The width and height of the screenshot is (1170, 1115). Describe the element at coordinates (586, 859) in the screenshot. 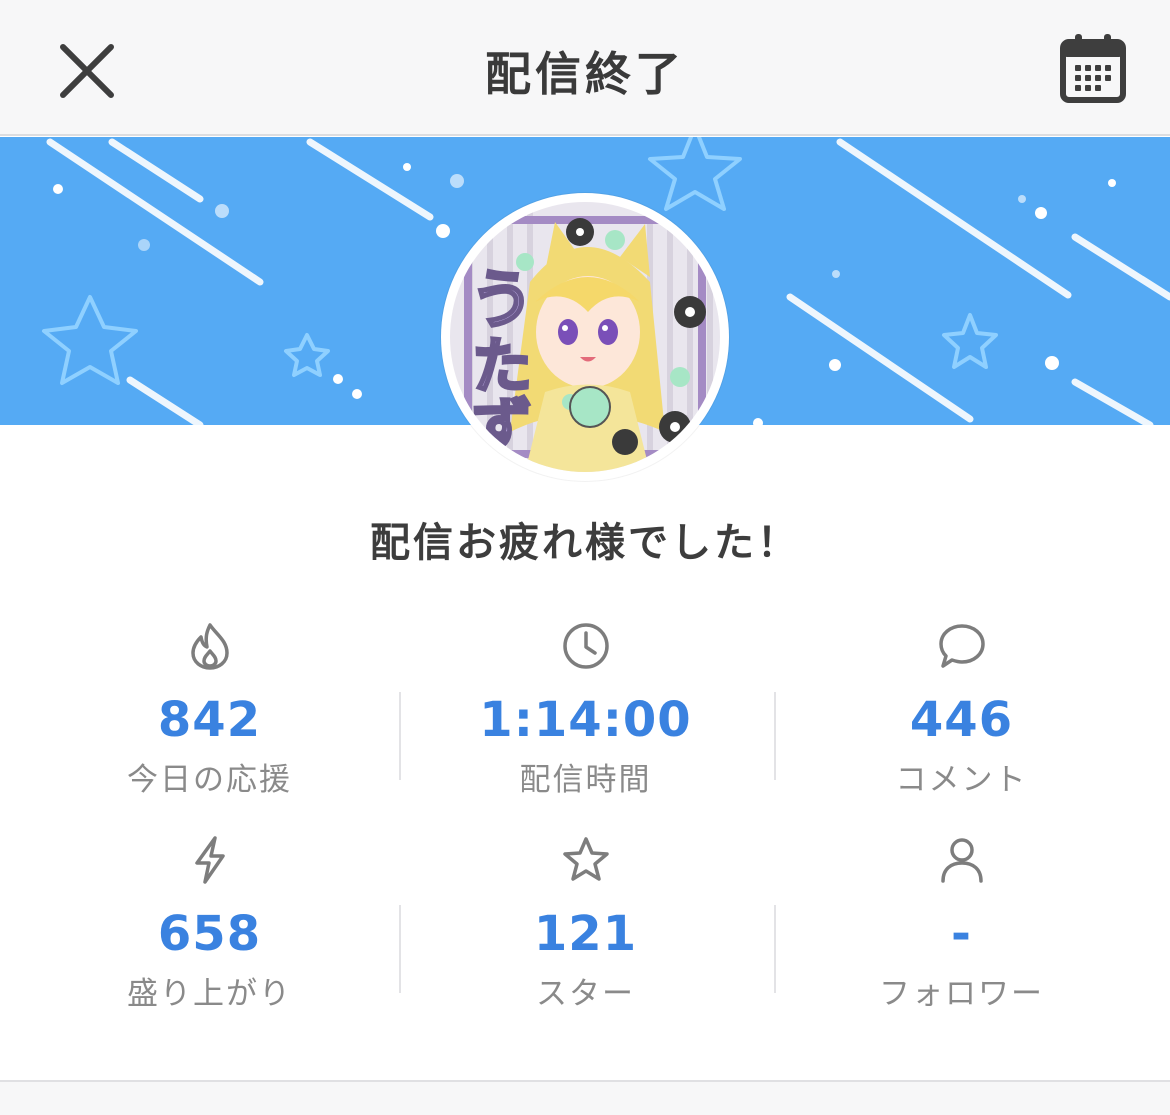

I see `star-icon` at that location.